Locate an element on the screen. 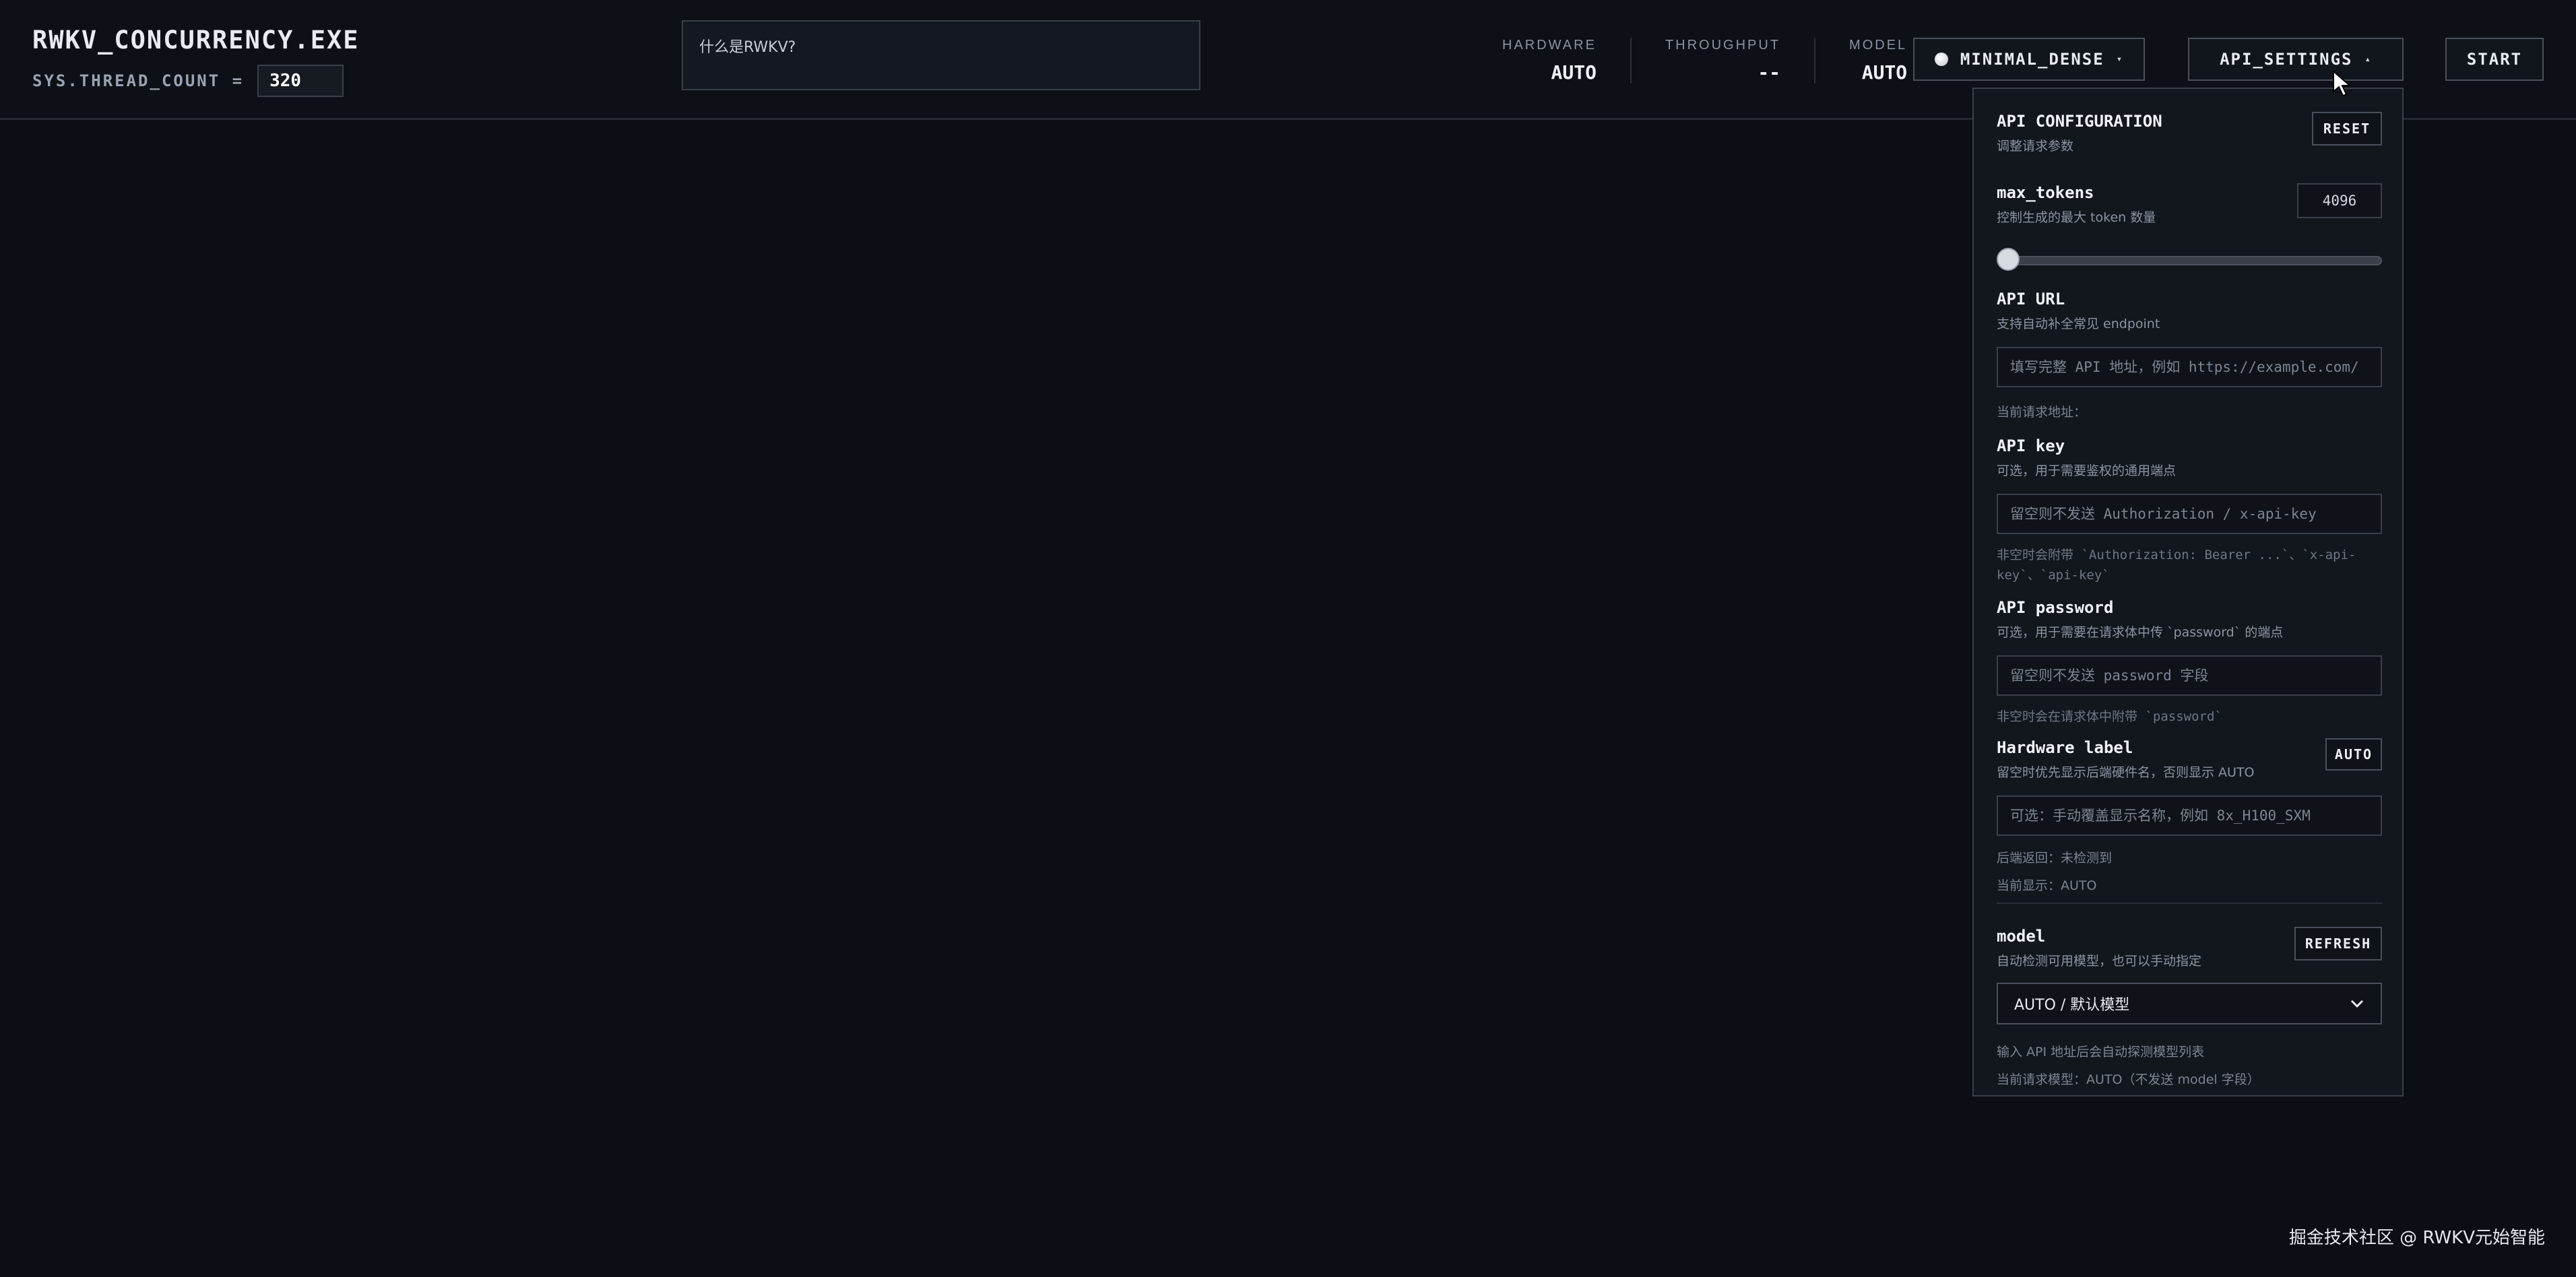 The image size is (2576, 1277). model-select-value: AUTO / 默认模型 is located at coordinates (2072, 1005).